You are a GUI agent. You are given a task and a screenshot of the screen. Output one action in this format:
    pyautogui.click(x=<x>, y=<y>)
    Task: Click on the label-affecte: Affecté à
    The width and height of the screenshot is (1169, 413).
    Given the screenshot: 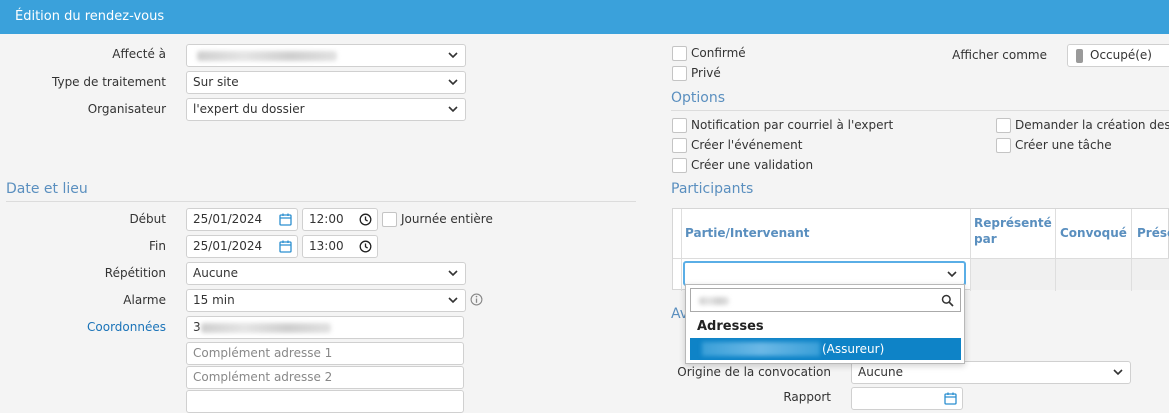 What is the action you would take?
    pyautogui.click(x=139, y=54)
    